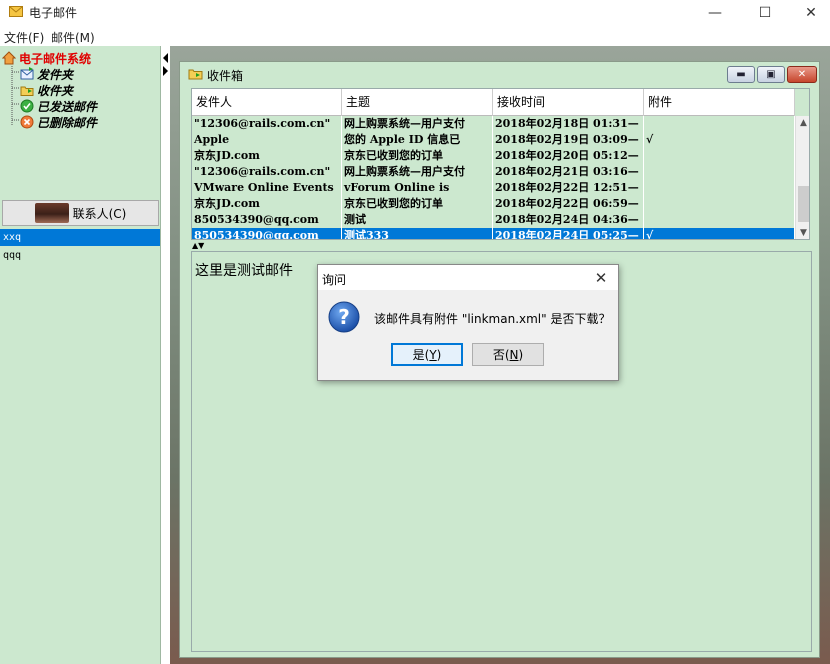 Image resolution: width=830 pixels, height=664 pixels. What do you see at coordinates (498, 355) in the screenshot?
I see `no-label: 否` at bounding box center [498, 355].